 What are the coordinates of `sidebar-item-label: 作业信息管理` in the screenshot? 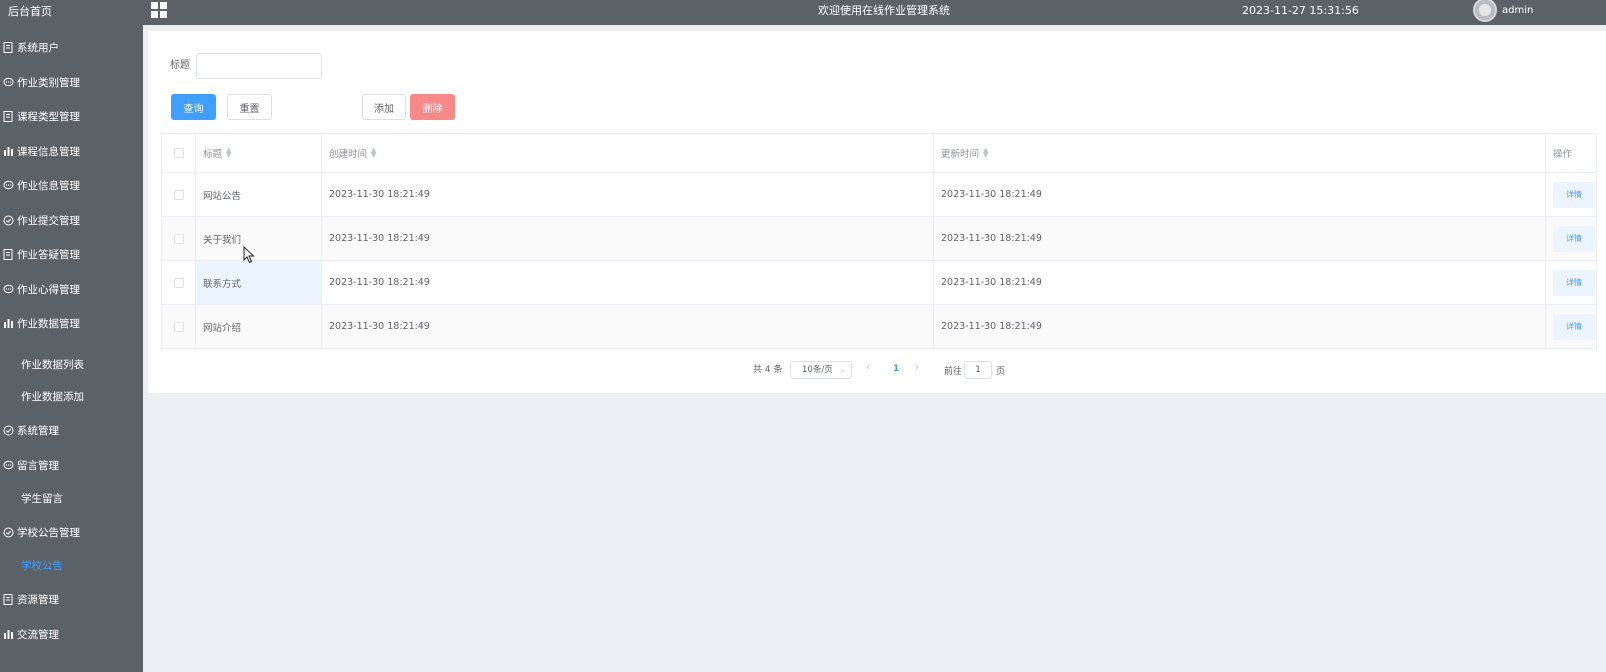 It's located at (48, 185).